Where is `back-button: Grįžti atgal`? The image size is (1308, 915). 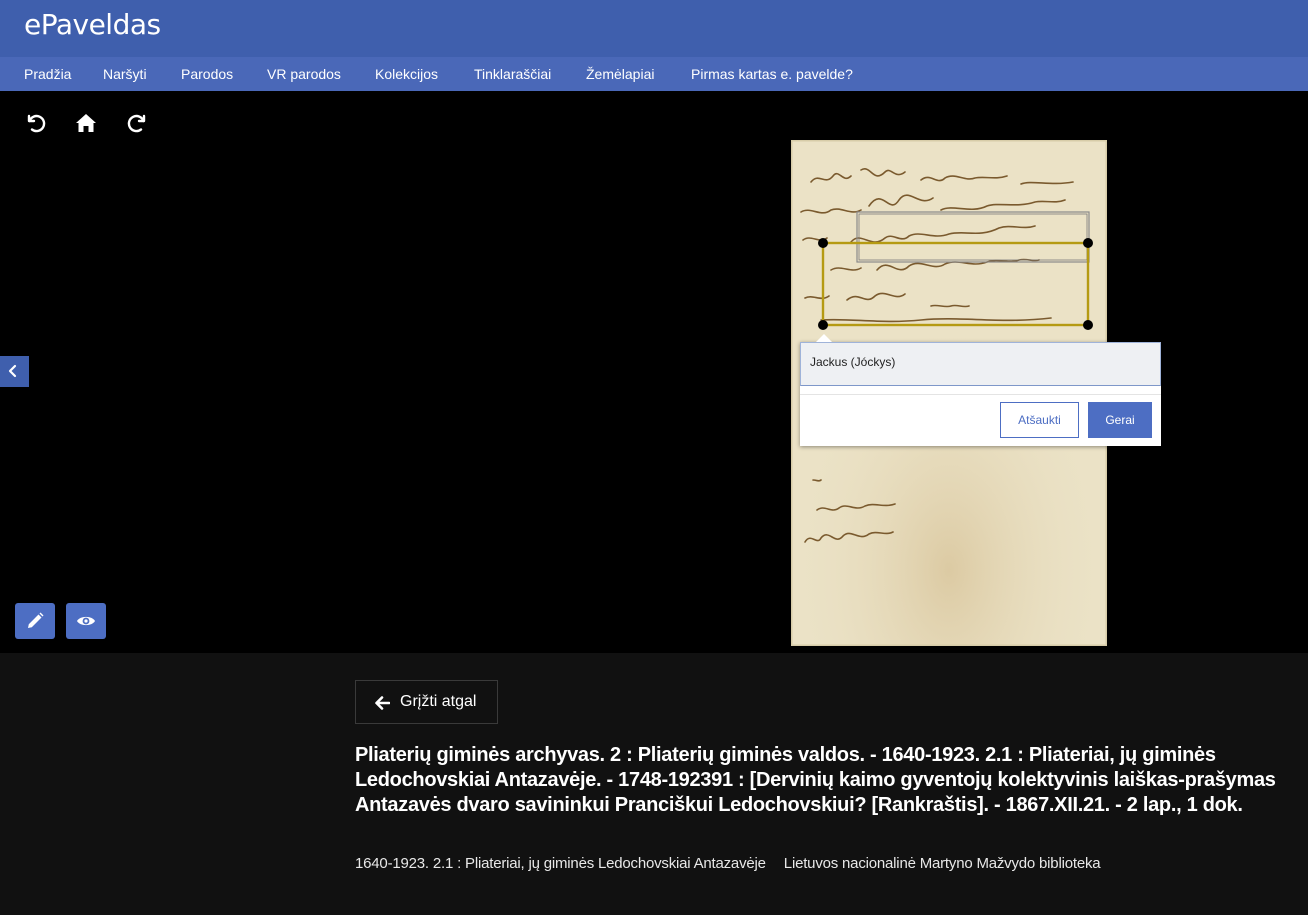 back-button: Grįžti atgal is located at coordinates (426, 702).